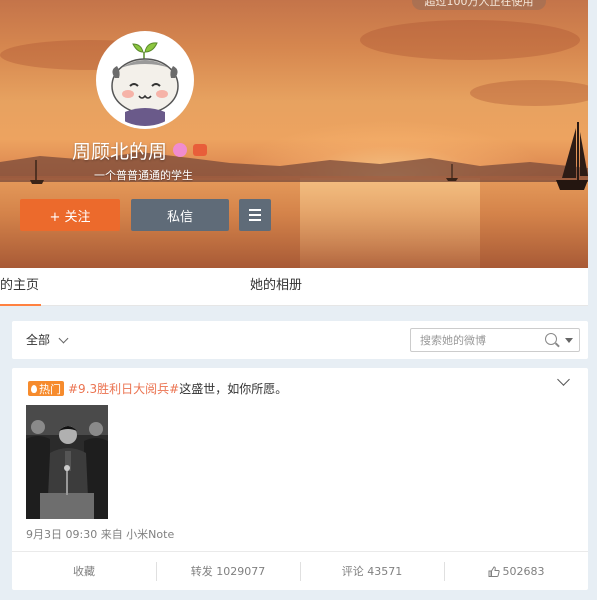 Image resolution: width=597 pixels, height=600 pixels. I want to click on profile-name-row: 周顾北的周, so click(140, 150).